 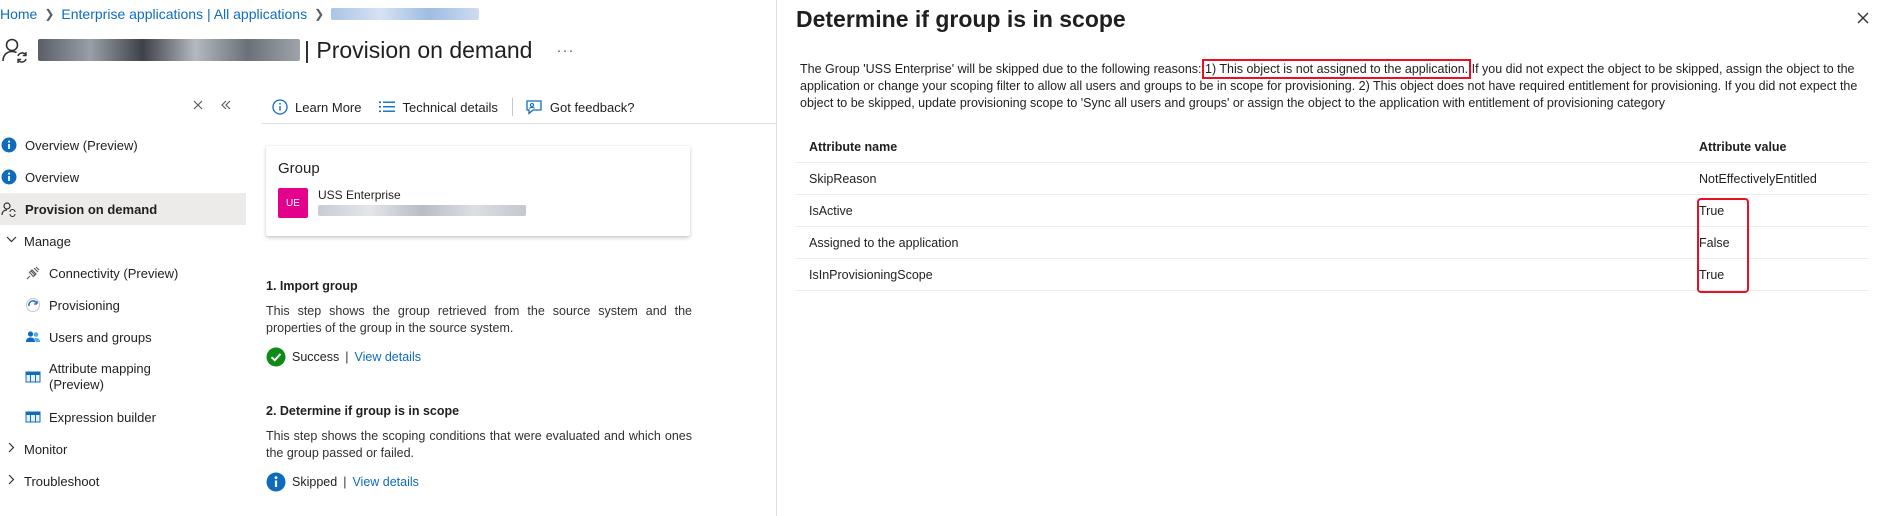 What do you see at coordinates (479, 482) in the screenshot?
I see `step-status: Skipped | View details` at bounding box center [479, 482].